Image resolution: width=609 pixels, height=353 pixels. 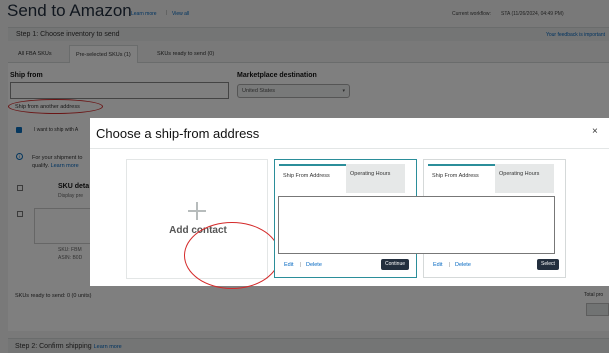 What do you see at coordinates (178, 133) in the screenshot?
I see `modal-title: Choose a ship-from address` at bounding box center [178, 133].